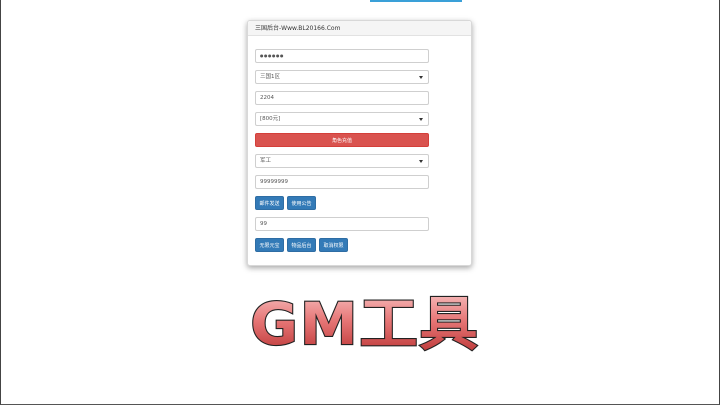 The image size is (720, 405). What do you see at coordinates (359, 28) in the screenshot?
I see `panel-title: 三国后台-Www.BL20166.Com` at bounding box center [359, 28].